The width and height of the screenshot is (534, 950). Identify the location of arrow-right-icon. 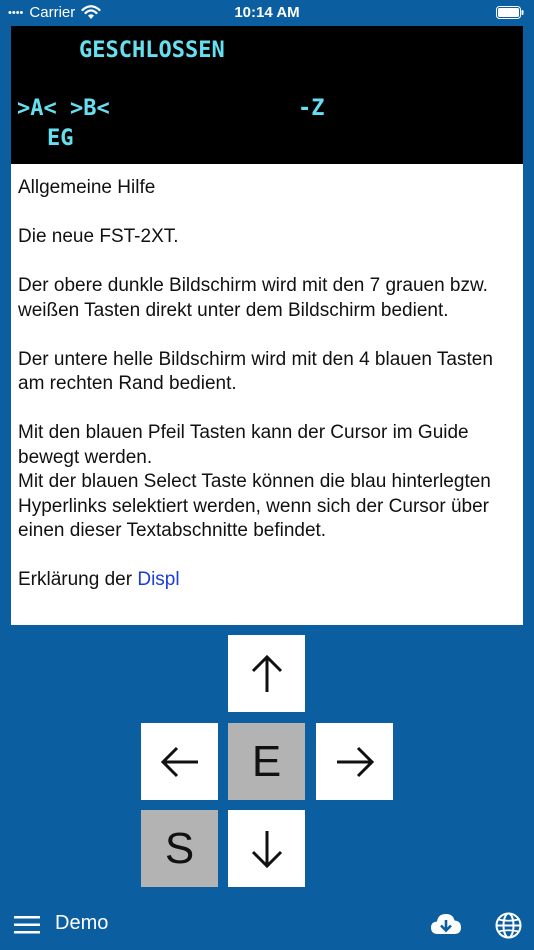
(355, 762).